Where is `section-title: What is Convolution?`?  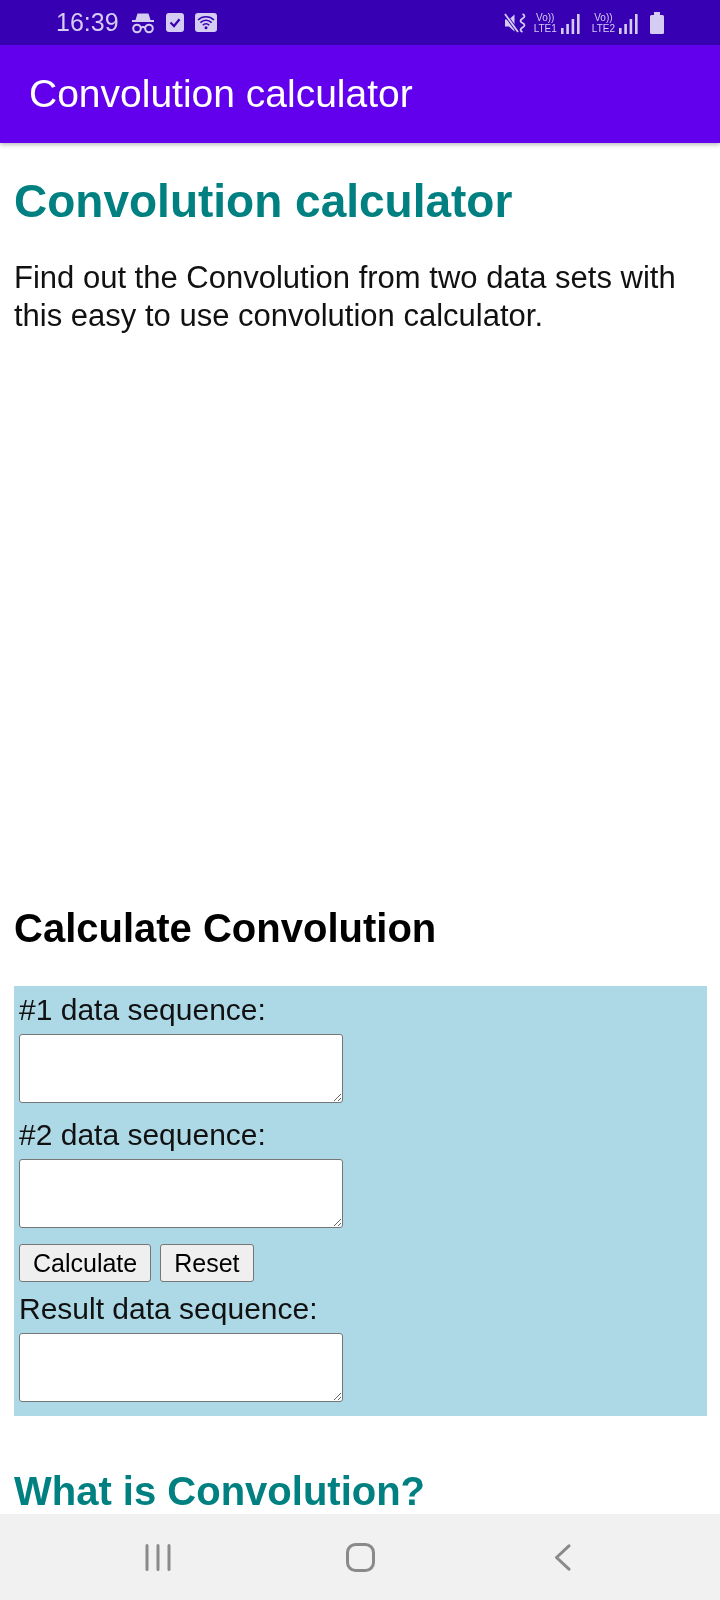 section-title: What is Convolution? is located at coordinates (220, 1491).